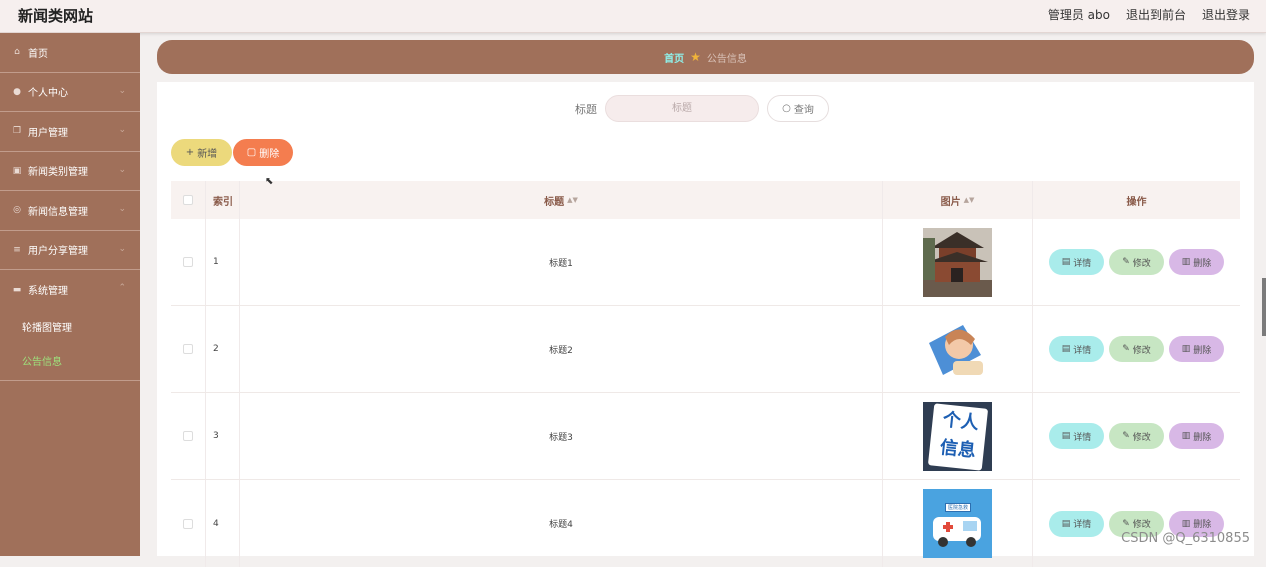 The width and height of the screenshot is (1266, 567). I want to click on sidebar-item-profile: ● 个人中心 ⌄, so click(70, 93).